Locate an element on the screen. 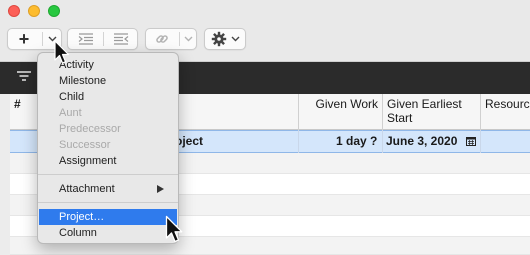 Image resolution: width=530 pixels, height=255 pixels. menu-item-attachment: Attachment is located at coordinates (108, 189).